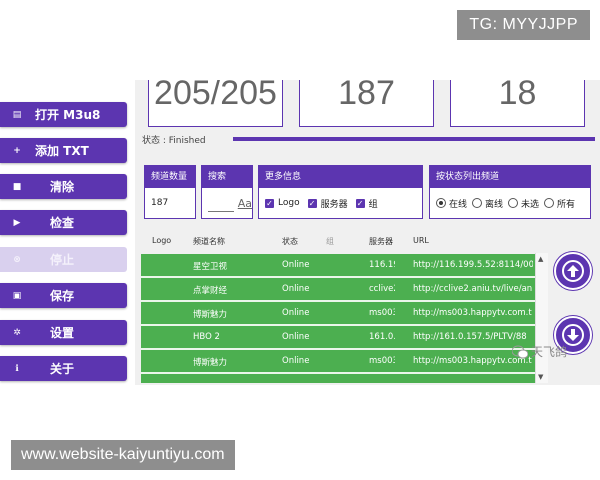  What do you see at coordinates (421, 240) in the screenshot?
I see `col-url: URL` at bounding box center [421, 240].